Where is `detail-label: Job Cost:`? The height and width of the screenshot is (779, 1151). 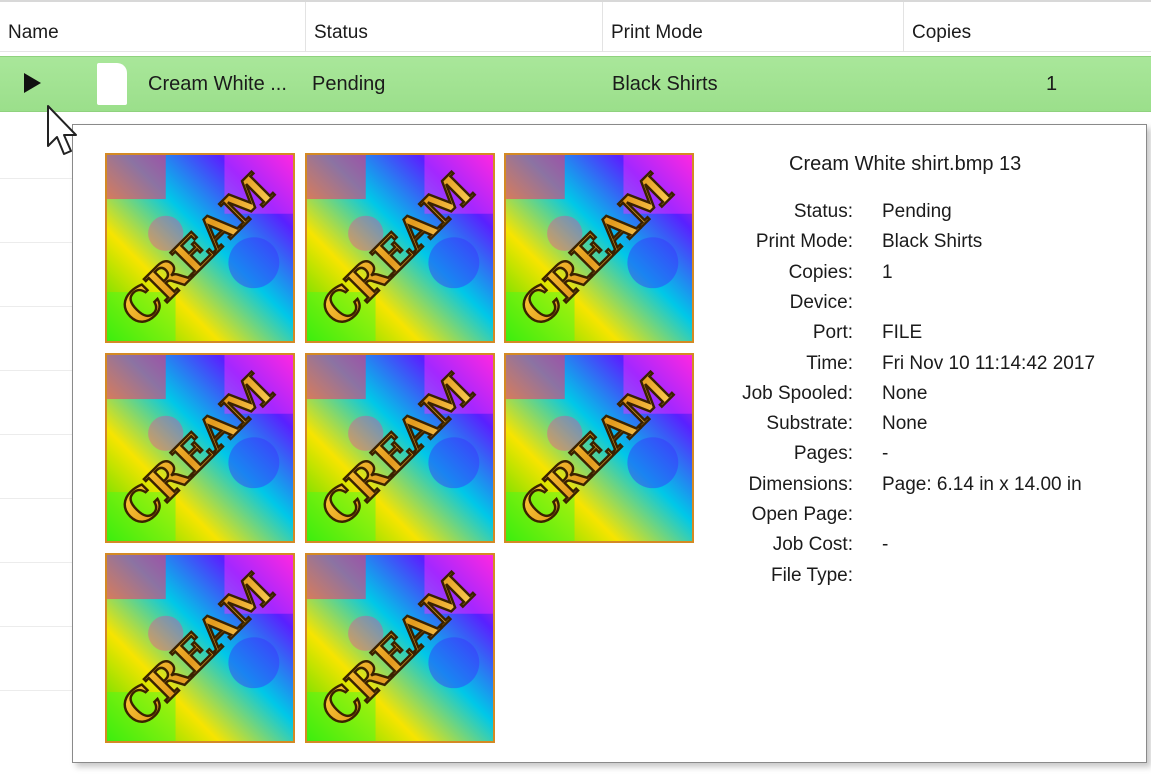 detail-label: Job Cost: is located at coordinates (812, 545).